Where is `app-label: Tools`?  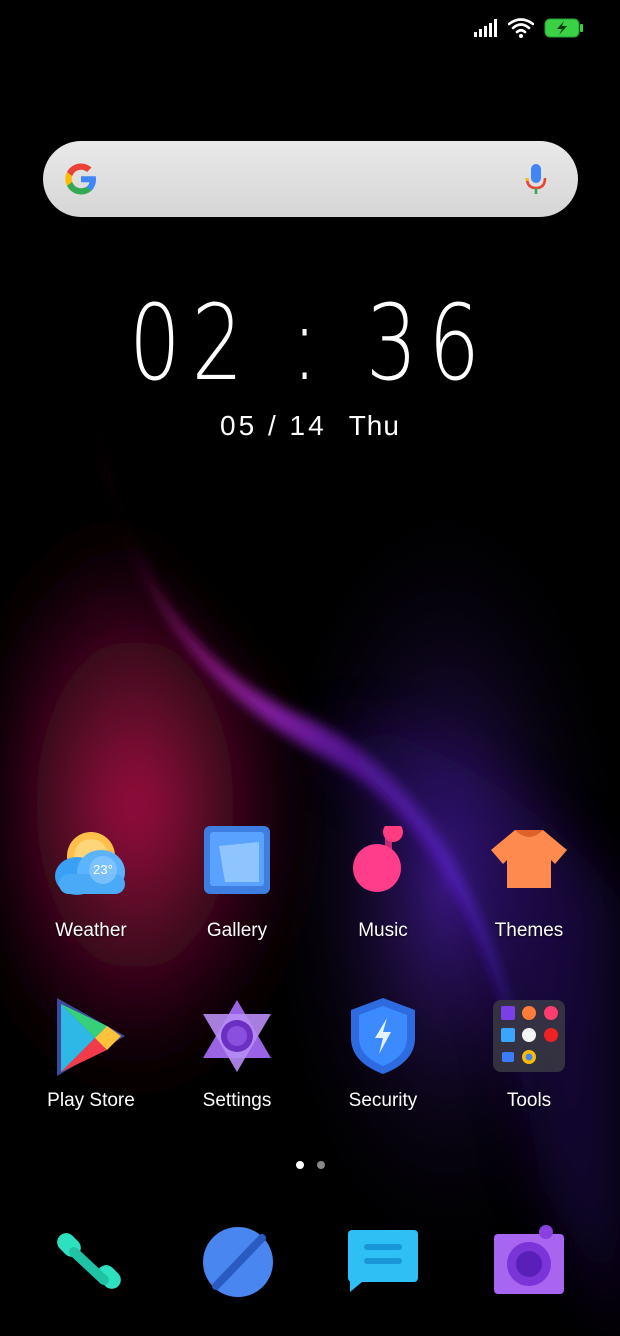
app-label: Tools is located at coordinates (529, 1100).